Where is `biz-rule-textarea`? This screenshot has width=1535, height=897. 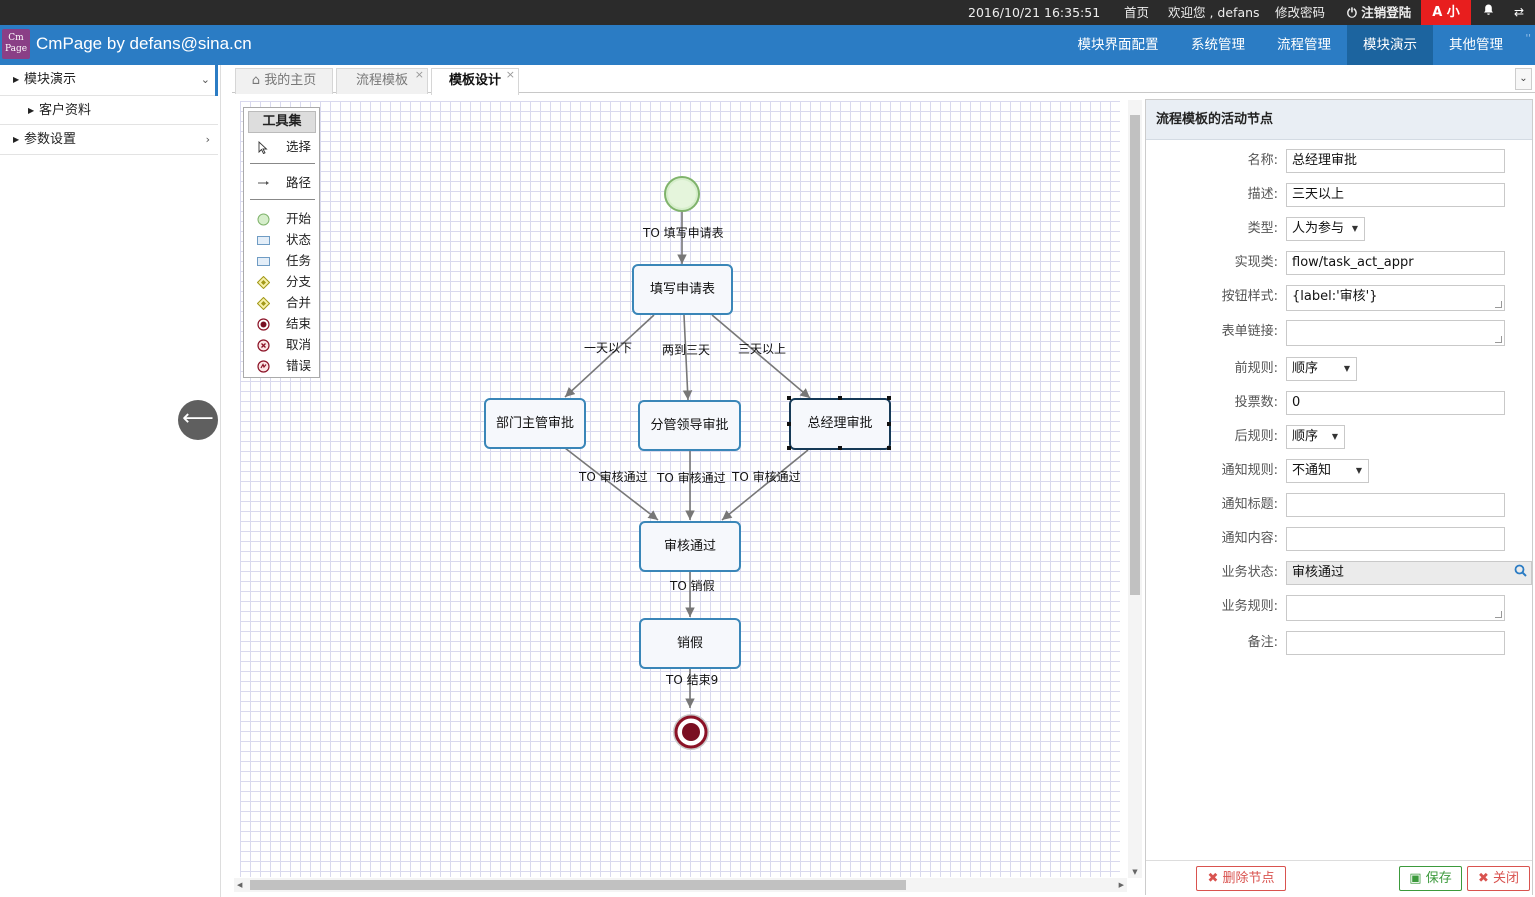 biz-rule-textarea is located at coordinates (1395, 608).